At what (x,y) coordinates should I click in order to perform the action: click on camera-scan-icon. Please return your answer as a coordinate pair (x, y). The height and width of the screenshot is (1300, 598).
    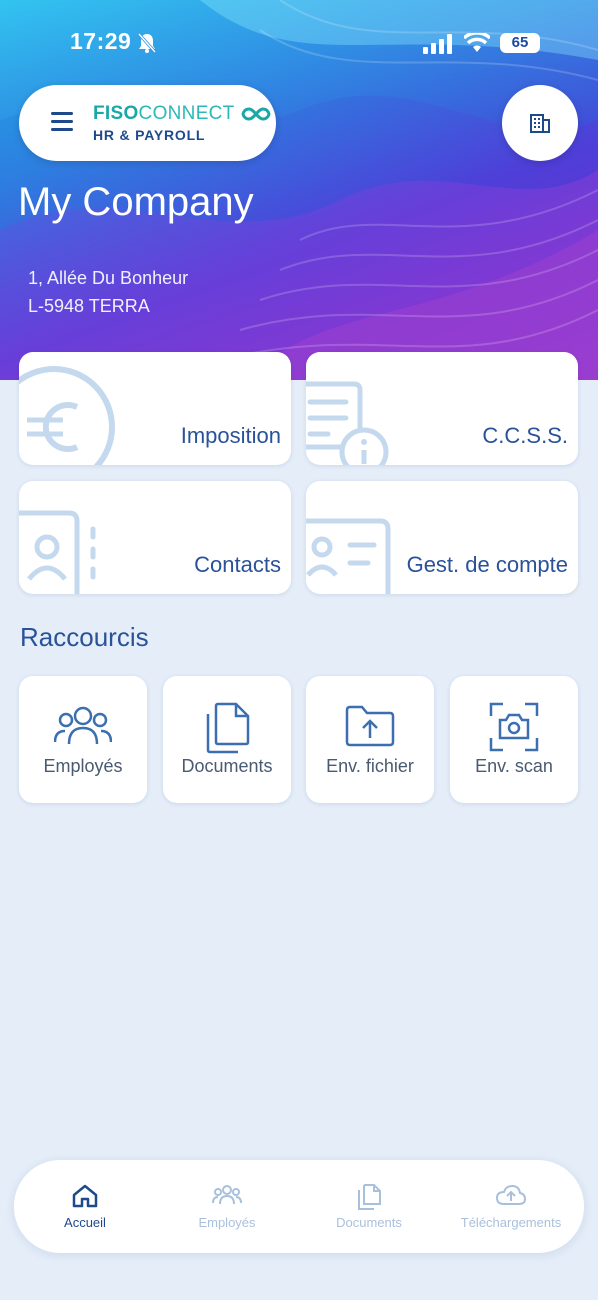
    Looking at the image, I should click on (514, 727).